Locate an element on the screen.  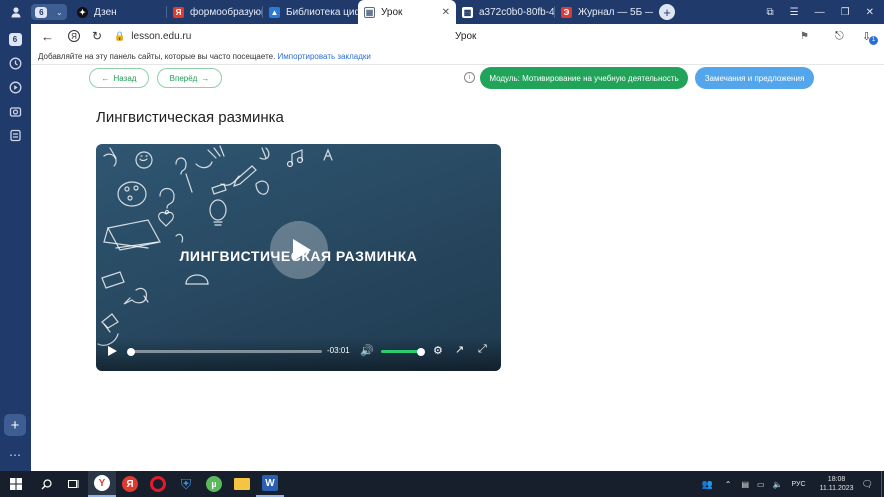
maximize-icon: ❐ is located at coordinates (845, 12).